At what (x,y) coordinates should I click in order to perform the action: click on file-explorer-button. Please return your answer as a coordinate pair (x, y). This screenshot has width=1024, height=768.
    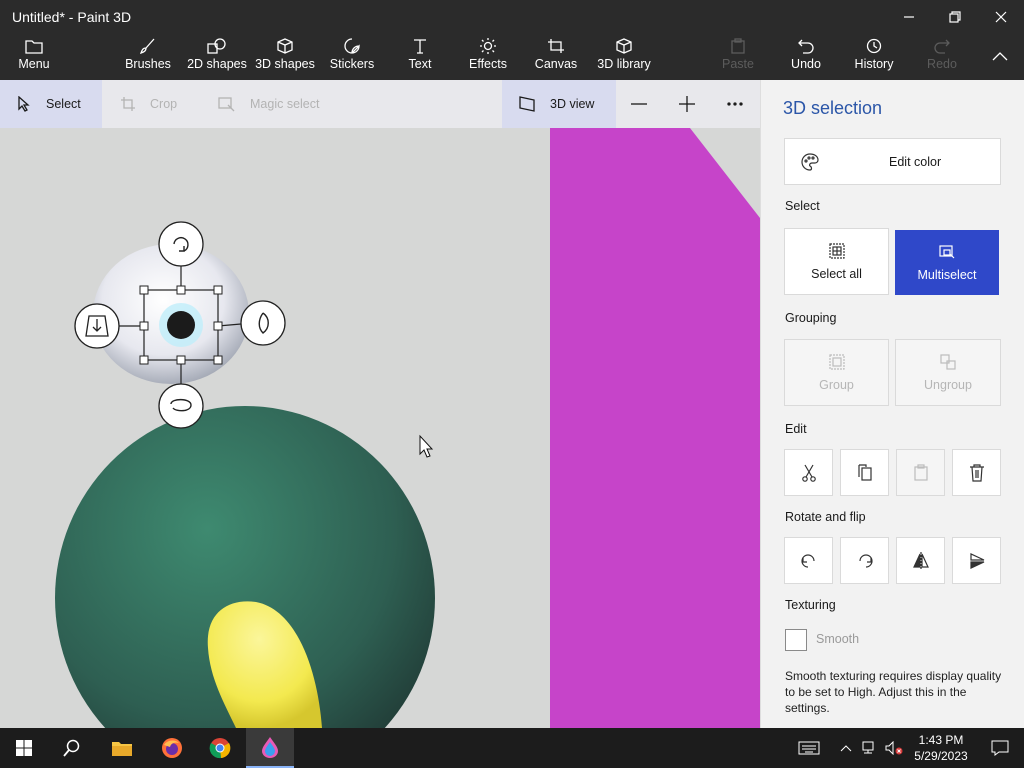
    Looking at the image, I should click on (122, 748).